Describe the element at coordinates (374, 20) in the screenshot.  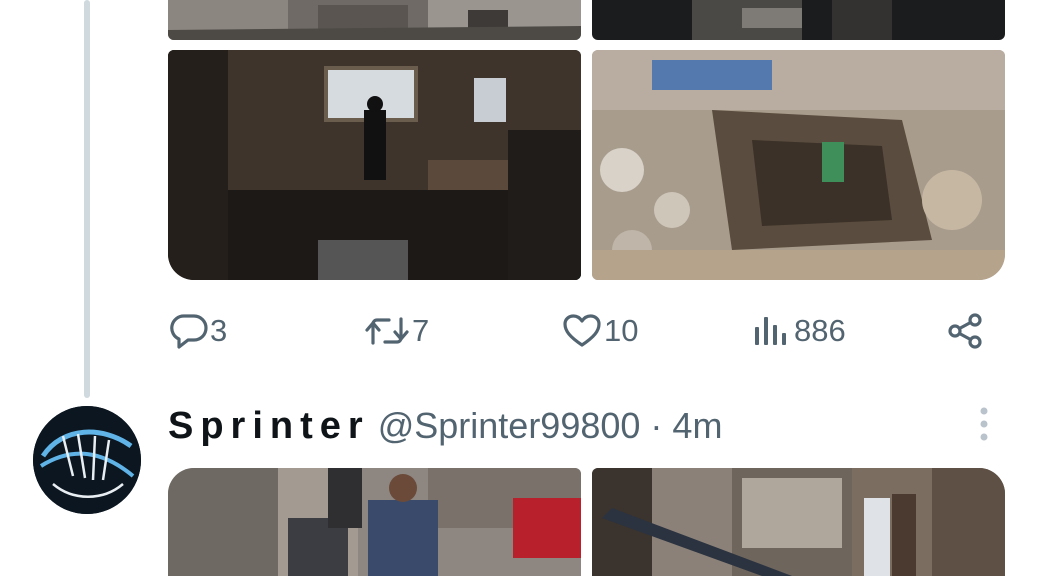
I see `tweet-image-top-left` at that location.